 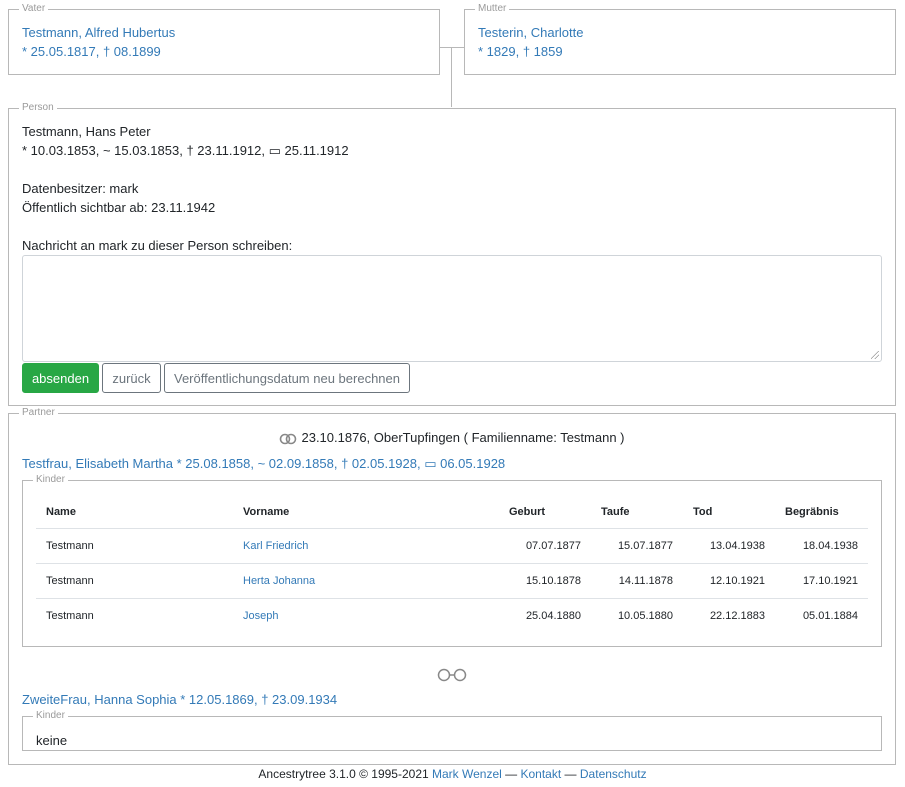 I want to click on partnership-icon, so click(x=452, y=675).